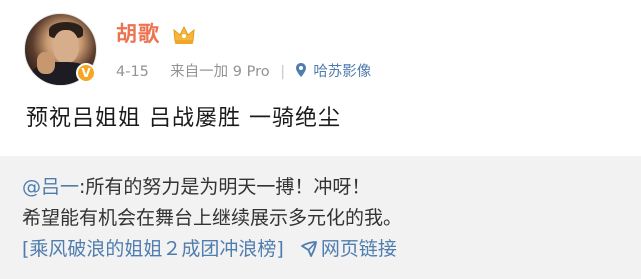 This screenshot has height=279, width=641. I want to click on post-meta: 4-15 来自一加 9 Pro | 哈苏影像, so click(243, 72).